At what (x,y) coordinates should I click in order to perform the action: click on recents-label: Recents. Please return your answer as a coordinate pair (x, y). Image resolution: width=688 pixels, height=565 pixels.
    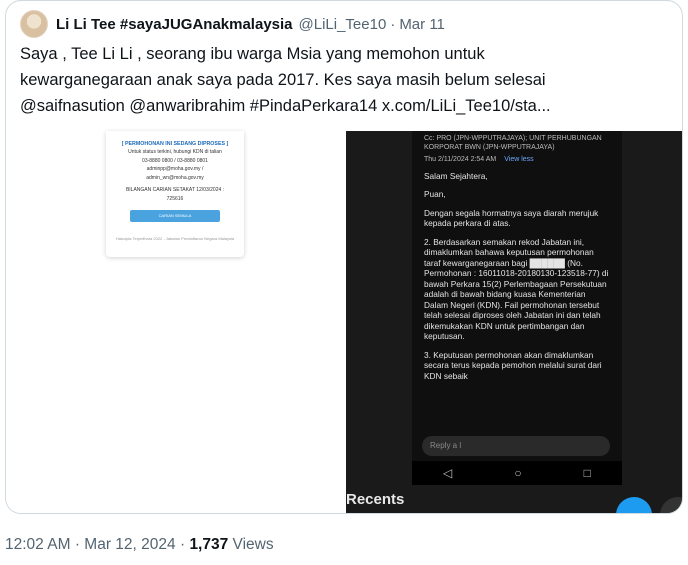
    Looking at the image, I should click on (375, 499).